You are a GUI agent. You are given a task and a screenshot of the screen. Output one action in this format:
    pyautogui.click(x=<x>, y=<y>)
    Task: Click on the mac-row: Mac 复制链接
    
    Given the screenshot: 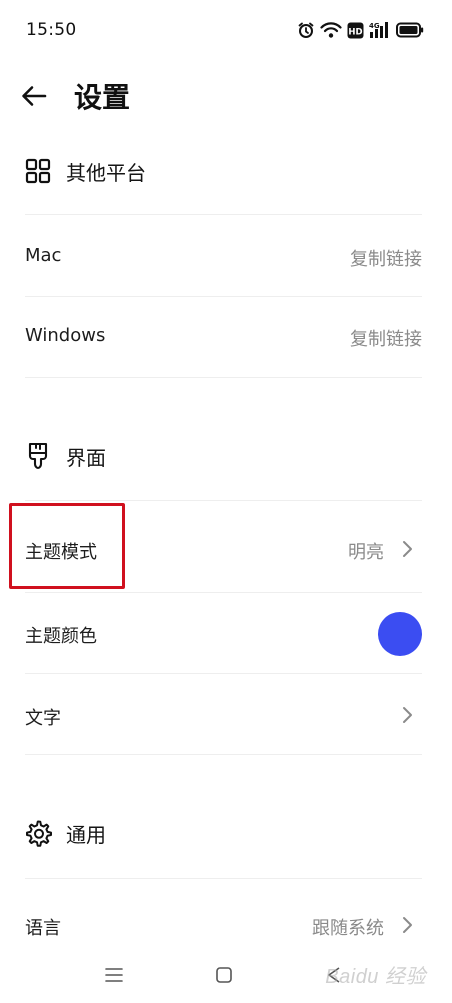 What is the action you would take?
    pyautogui.click(x=226, y=256)
    